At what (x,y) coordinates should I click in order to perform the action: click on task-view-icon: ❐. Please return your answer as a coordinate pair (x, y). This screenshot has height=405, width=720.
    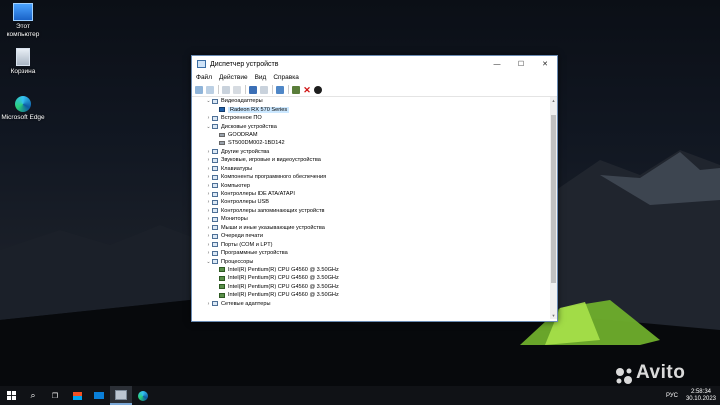
    Looking at the image, I should click on (55, 395).